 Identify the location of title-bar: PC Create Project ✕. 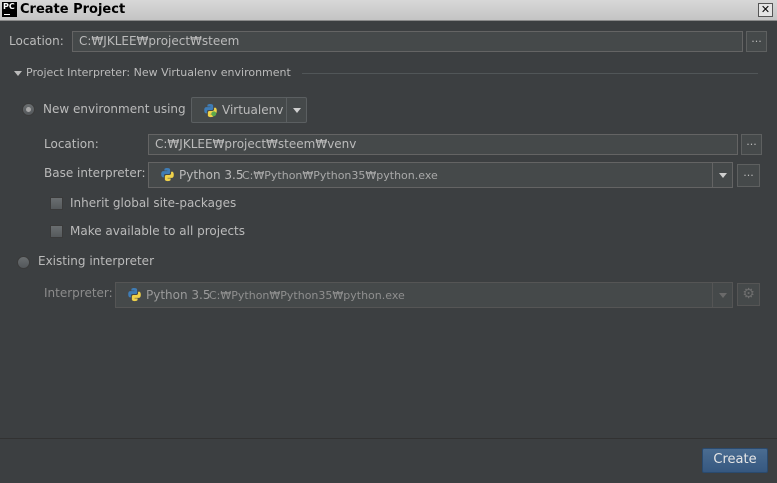
(388, 10).